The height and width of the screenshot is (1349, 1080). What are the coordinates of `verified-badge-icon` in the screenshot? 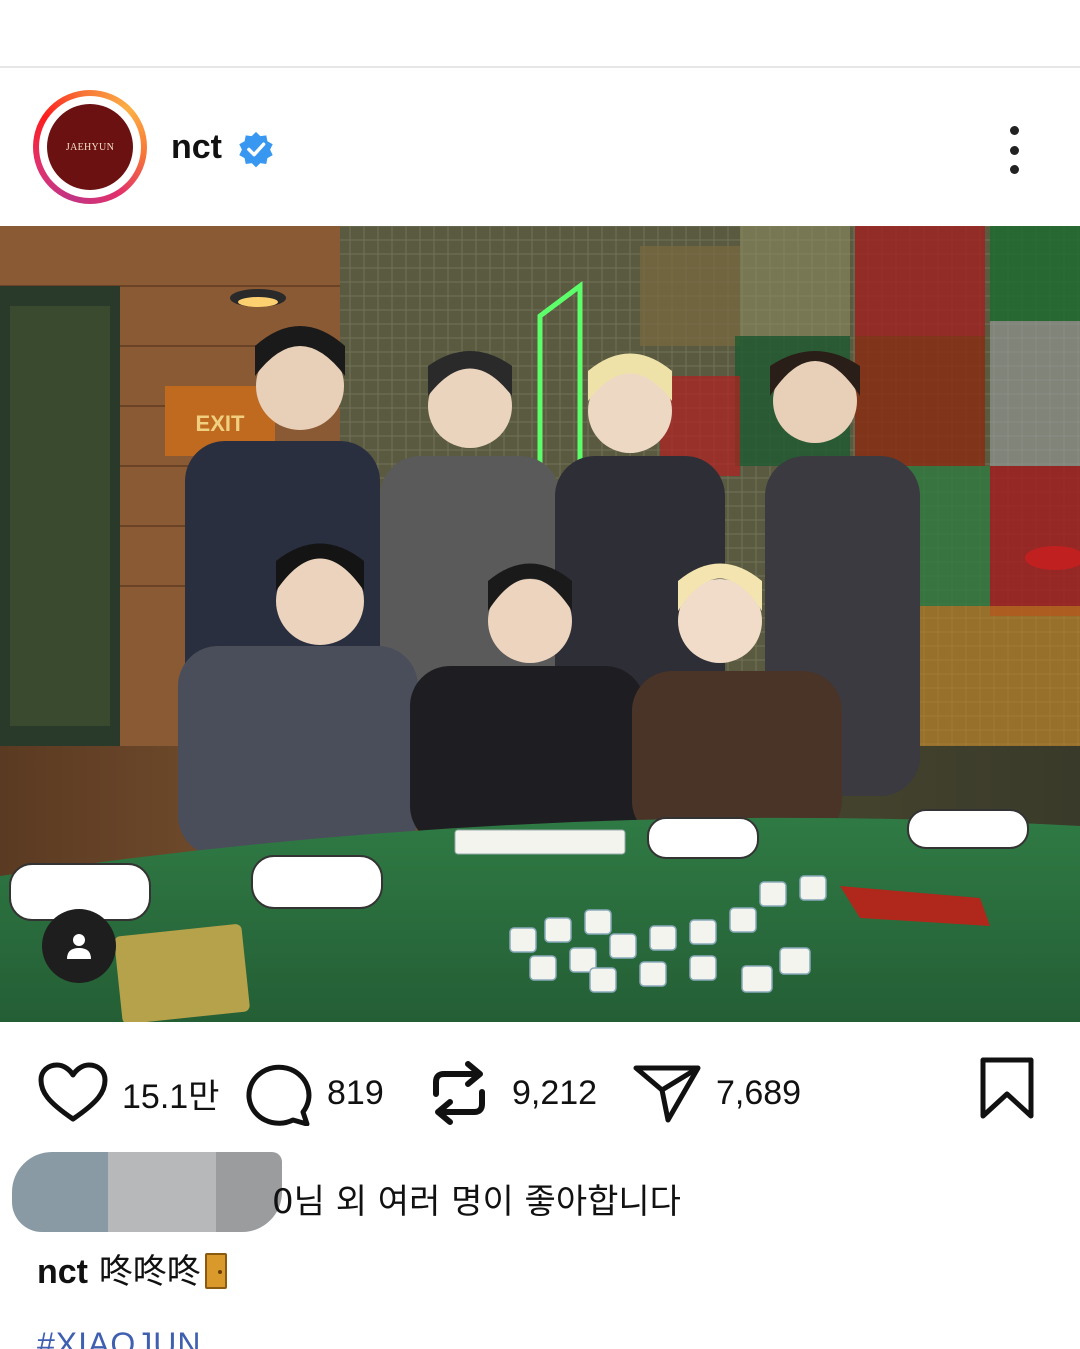 It's located at (256, 149).